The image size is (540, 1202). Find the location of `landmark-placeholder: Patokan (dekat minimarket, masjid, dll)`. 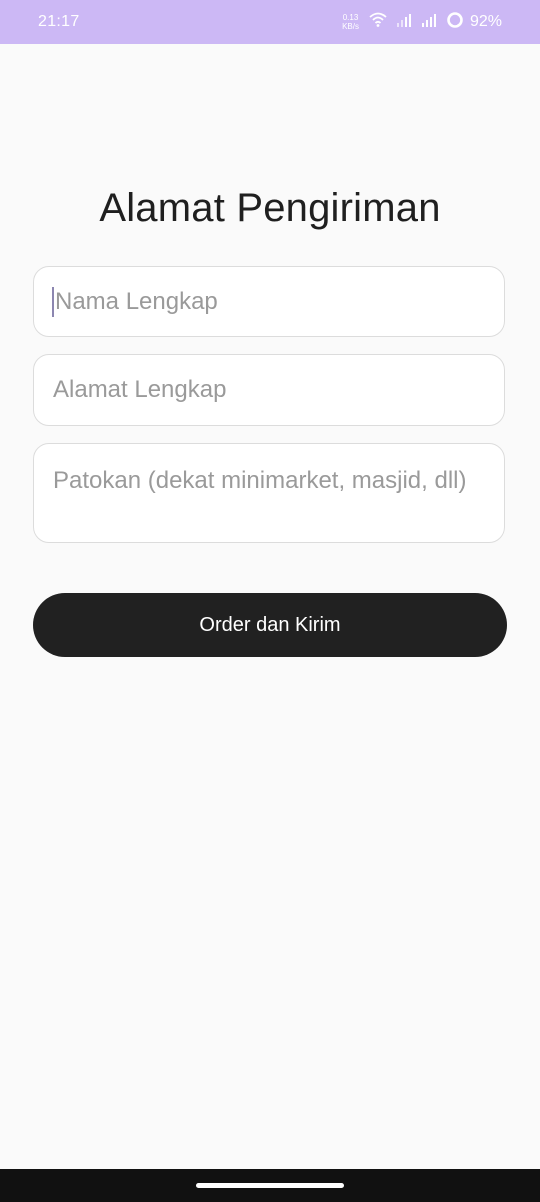

landmark-placeholder: Patokan (dekat minimarket, masjid, dll) is located at coordinates (260, 480).